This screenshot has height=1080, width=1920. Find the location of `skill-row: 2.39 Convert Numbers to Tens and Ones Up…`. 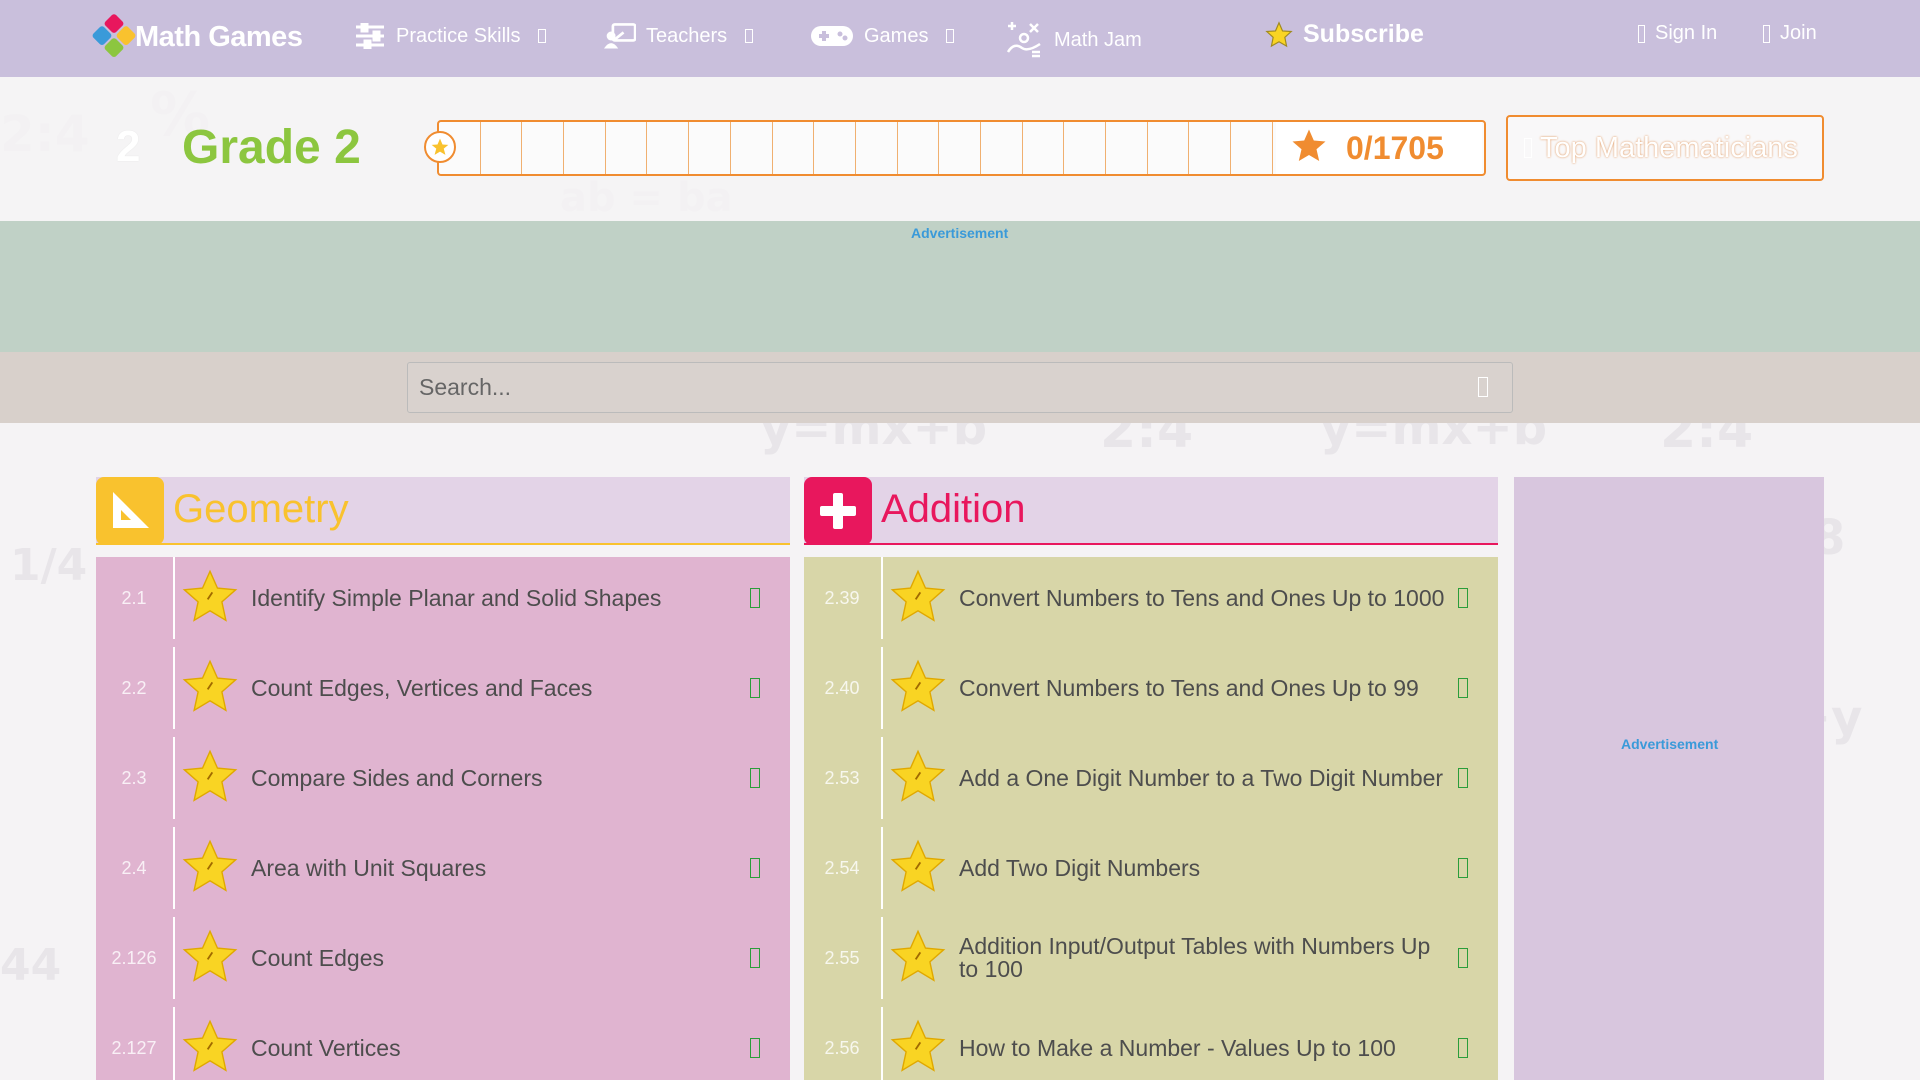

skill-row: 2.39 Convert Numbers to Tens and Ones Up… is located at coordinates (1151, 598).